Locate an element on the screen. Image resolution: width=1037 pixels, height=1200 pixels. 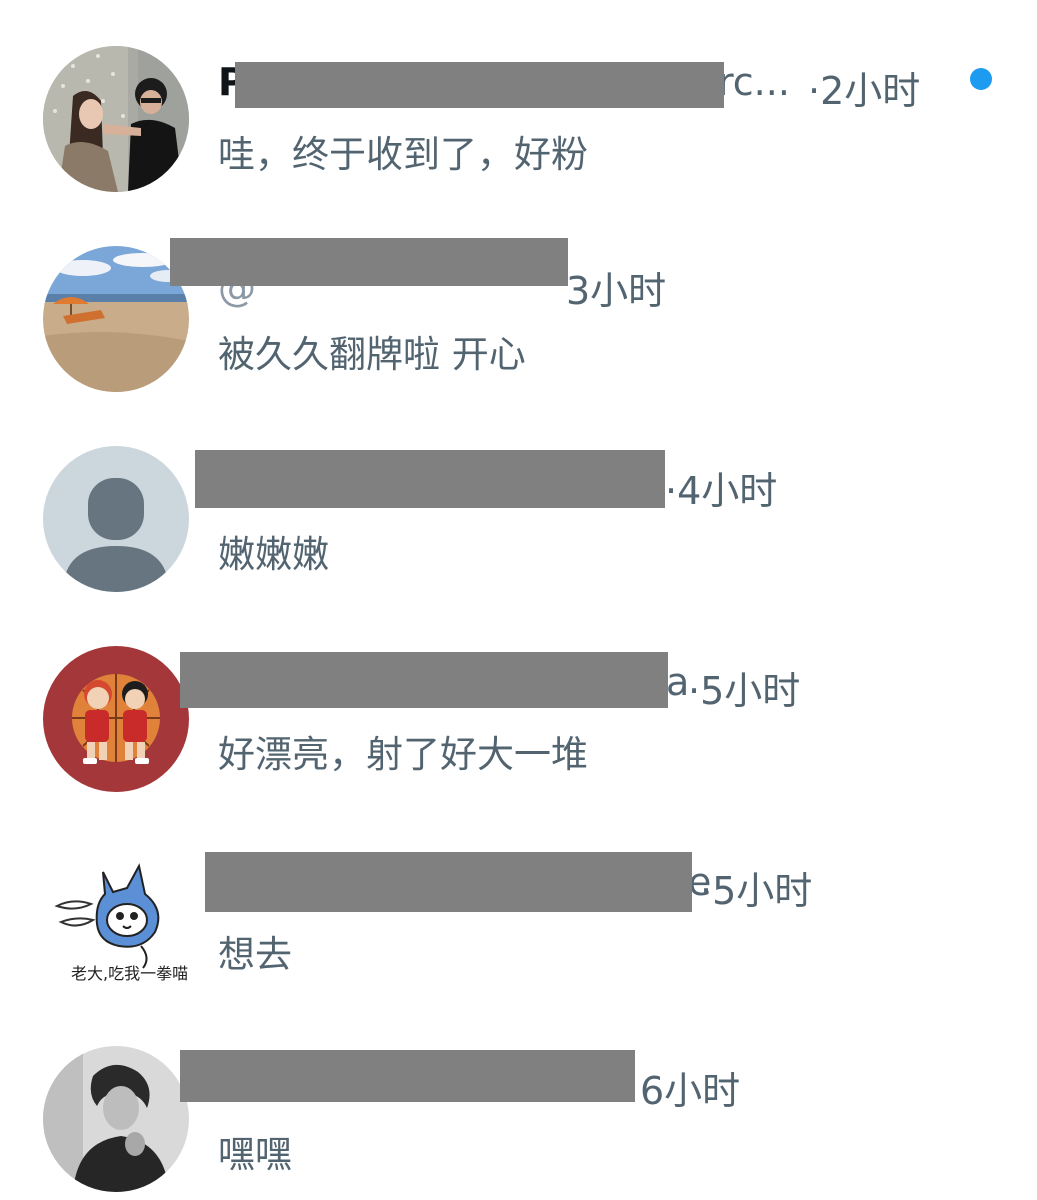
avatar-caption: 老大,吃我一拳喵 is located at coordinates (130, 973).